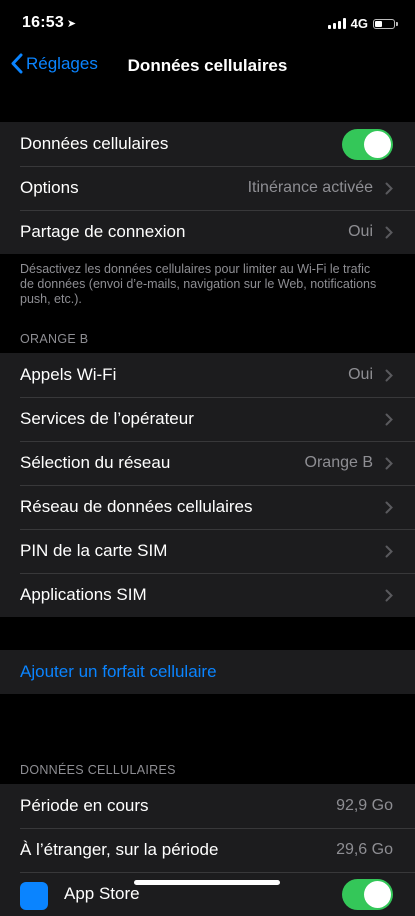  I want to click on usage-row-label: Période en cours, so click(84, 805).